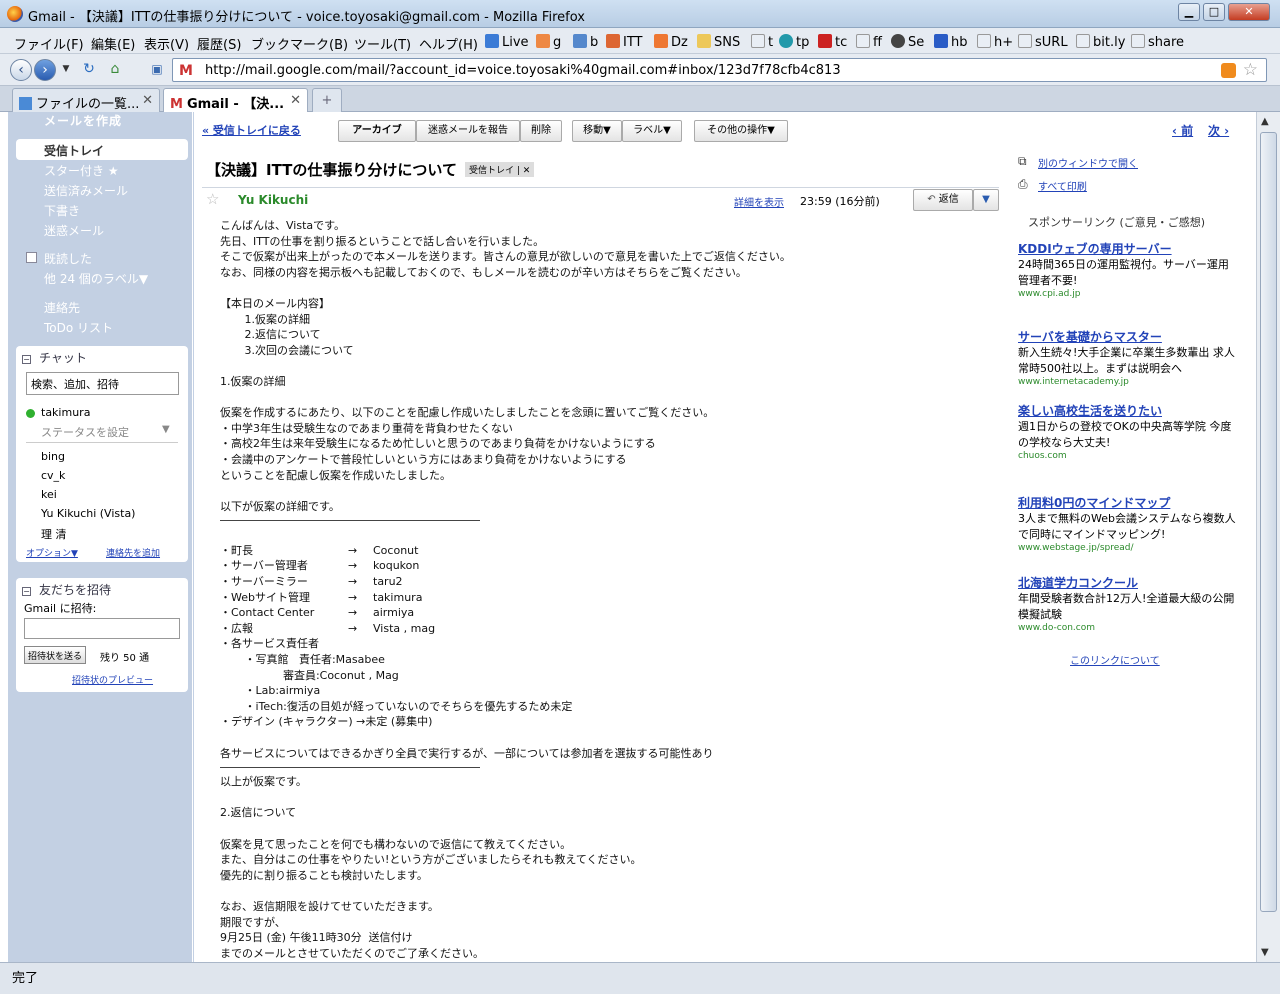 This screenshot has height=994, width=1280. I want to click on print-all-link: すべて印刷, so click(1062, 185).